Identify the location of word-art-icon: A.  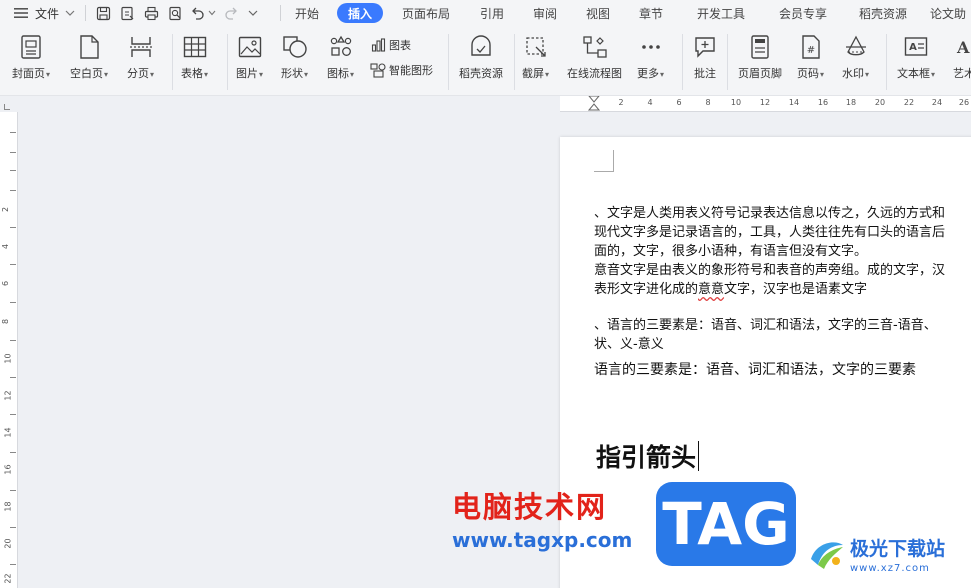
(962, 47).